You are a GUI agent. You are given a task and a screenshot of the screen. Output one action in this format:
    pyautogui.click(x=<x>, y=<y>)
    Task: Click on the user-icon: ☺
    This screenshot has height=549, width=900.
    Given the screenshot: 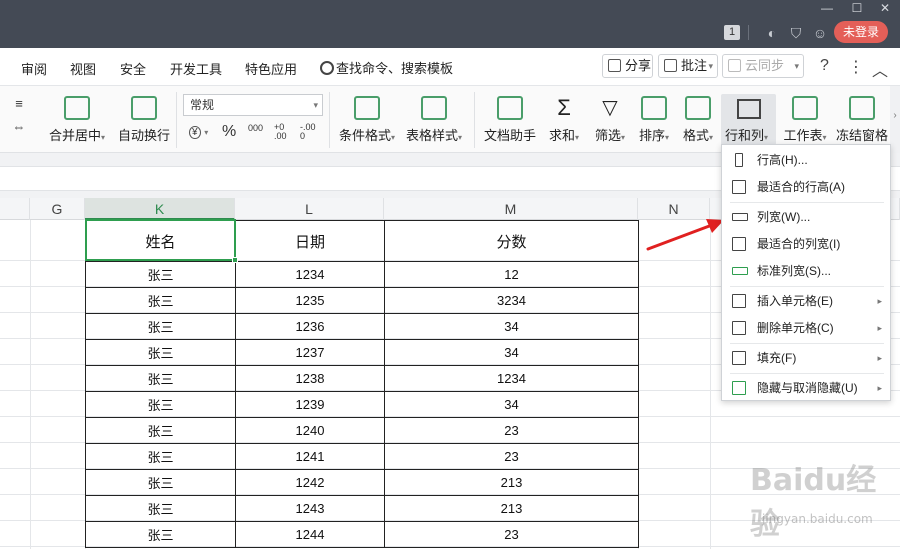 What is the action you would take?
    pyautogui.click(x=820, y=33)
    